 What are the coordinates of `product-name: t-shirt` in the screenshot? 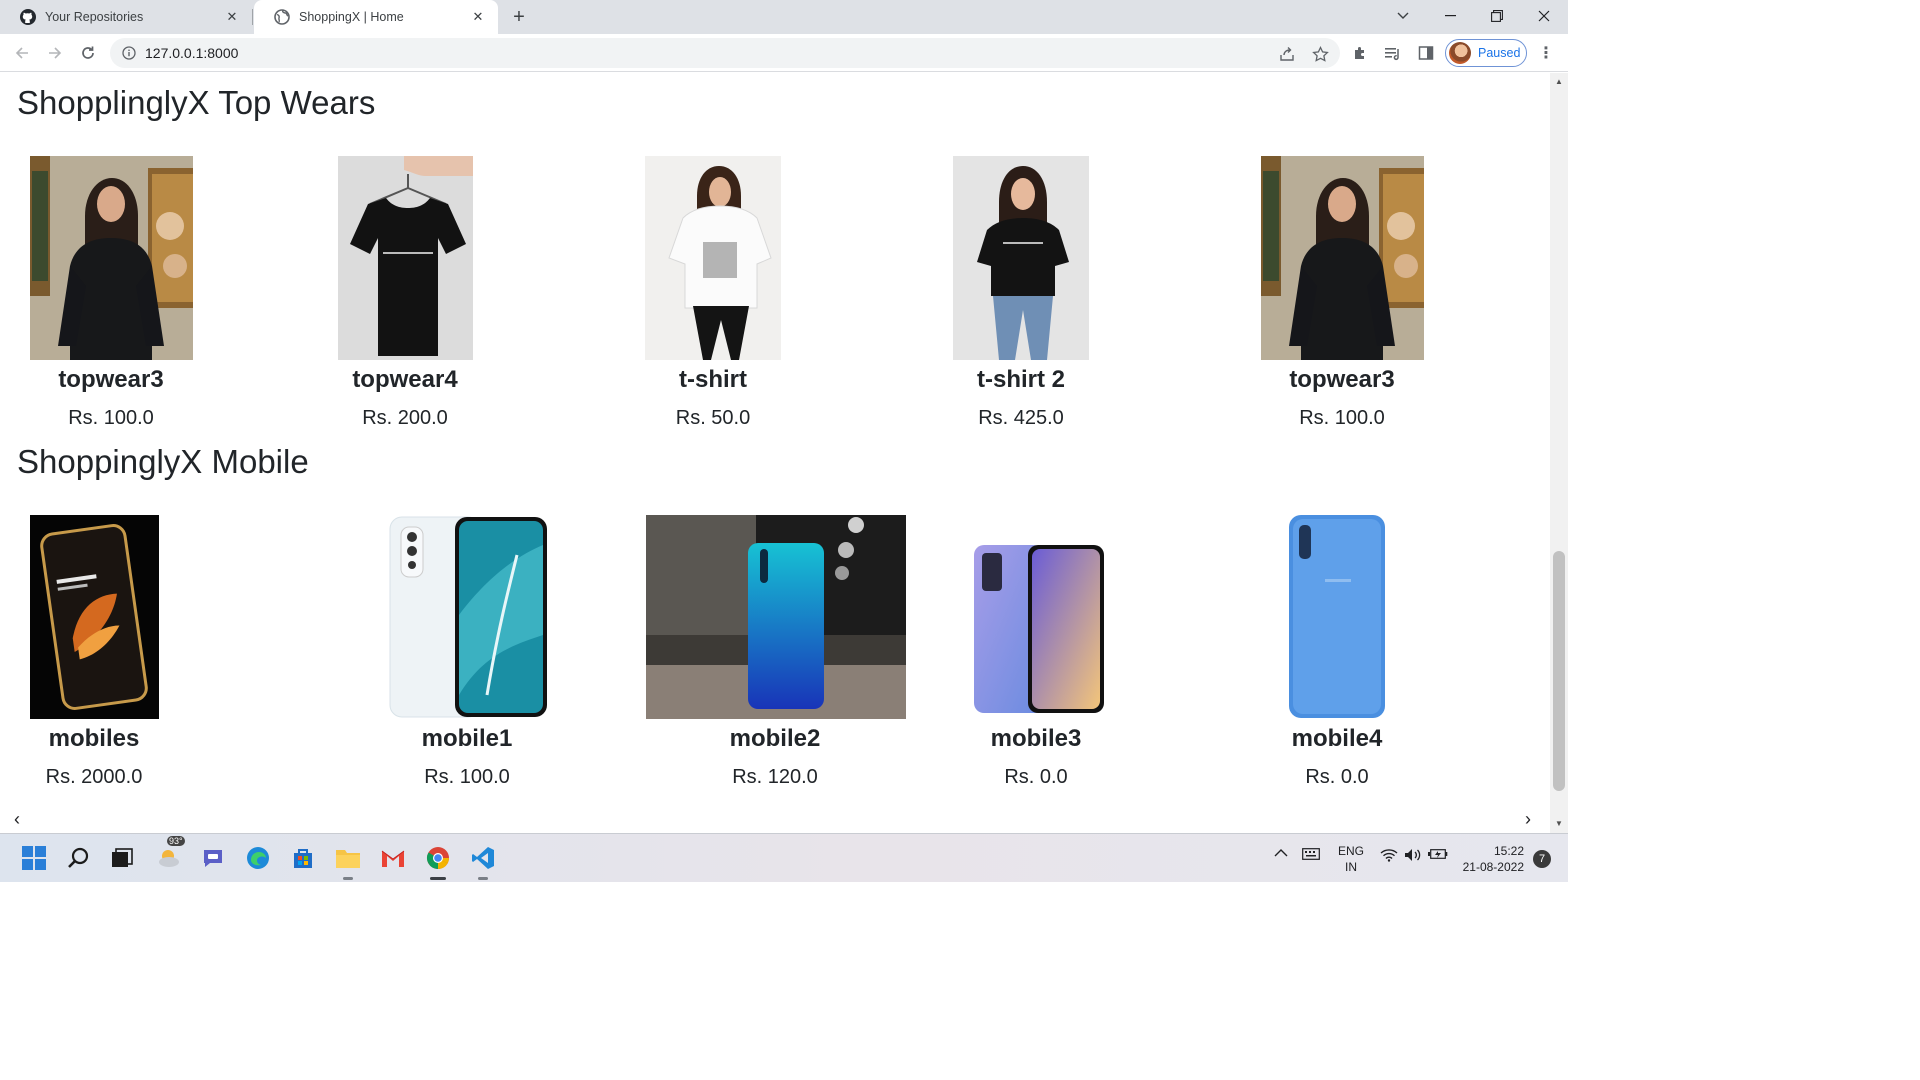 It's located at (713, 380).